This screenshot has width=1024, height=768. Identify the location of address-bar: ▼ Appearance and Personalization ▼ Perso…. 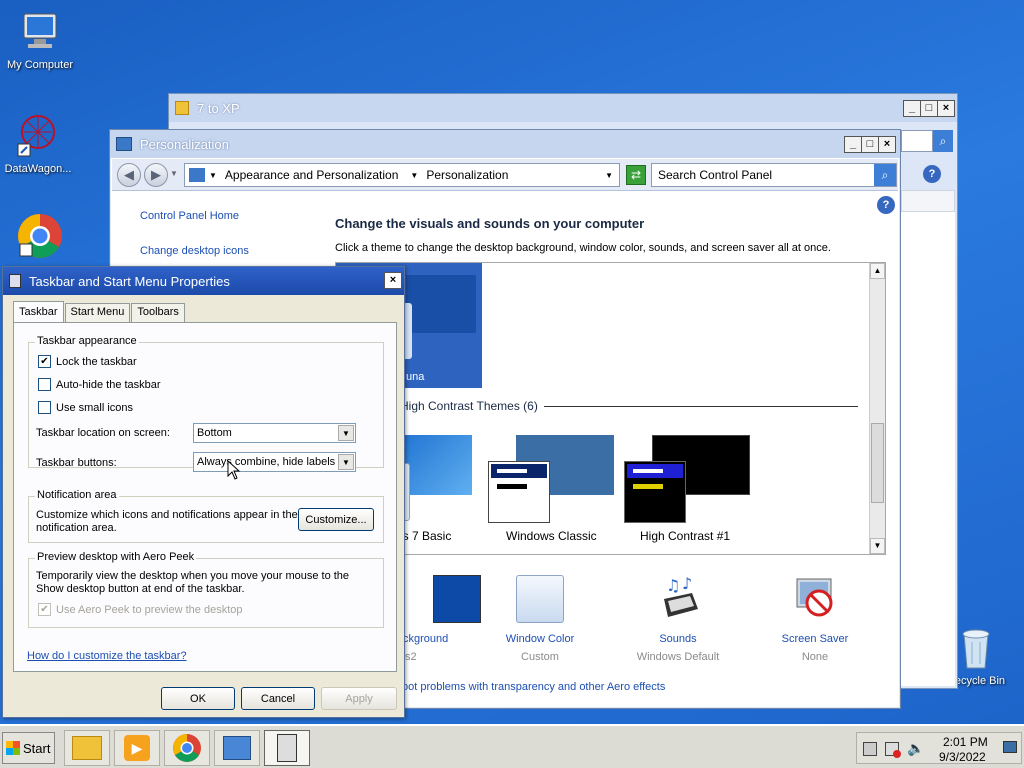
(402, 175).